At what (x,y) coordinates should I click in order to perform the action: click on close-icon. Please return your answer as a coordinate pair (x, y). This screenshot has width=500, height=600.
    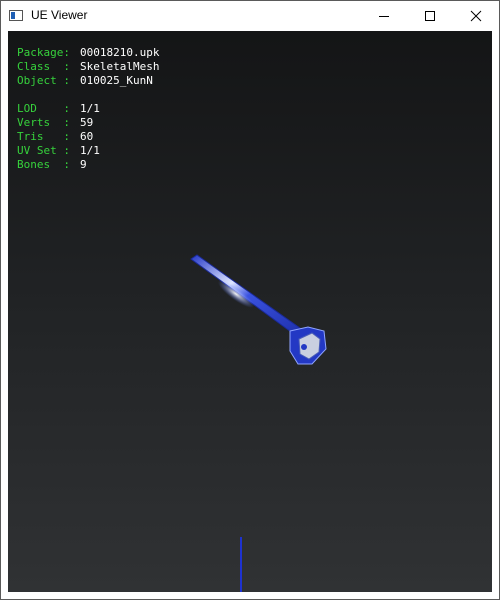
    Looking at the image, I should click on (476, 16).